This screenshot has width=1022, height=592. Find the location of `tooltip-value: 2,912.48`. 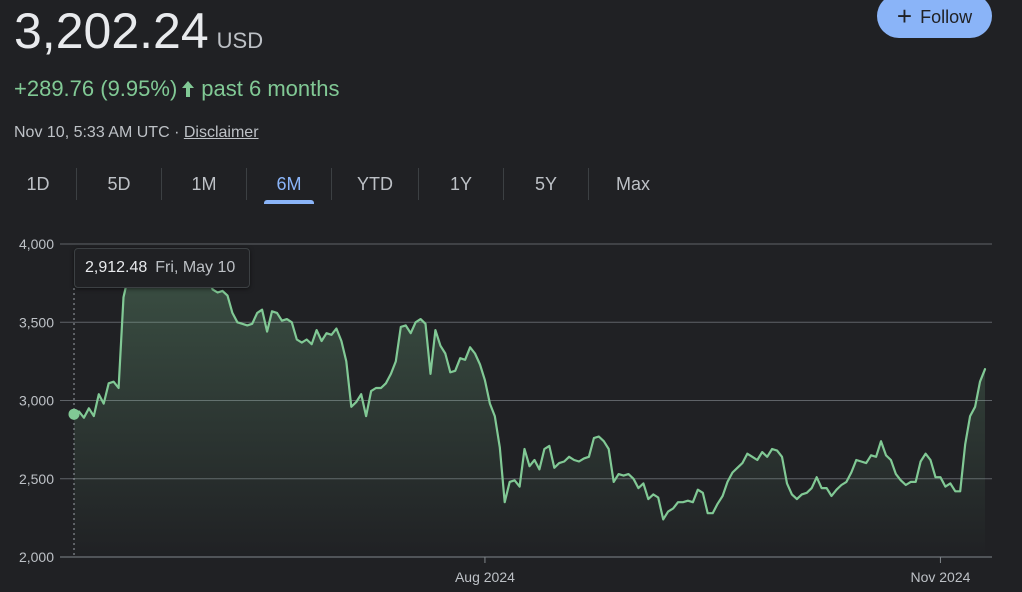

tooltip-value: 2,912.48 is located at coordinates (116, 267).